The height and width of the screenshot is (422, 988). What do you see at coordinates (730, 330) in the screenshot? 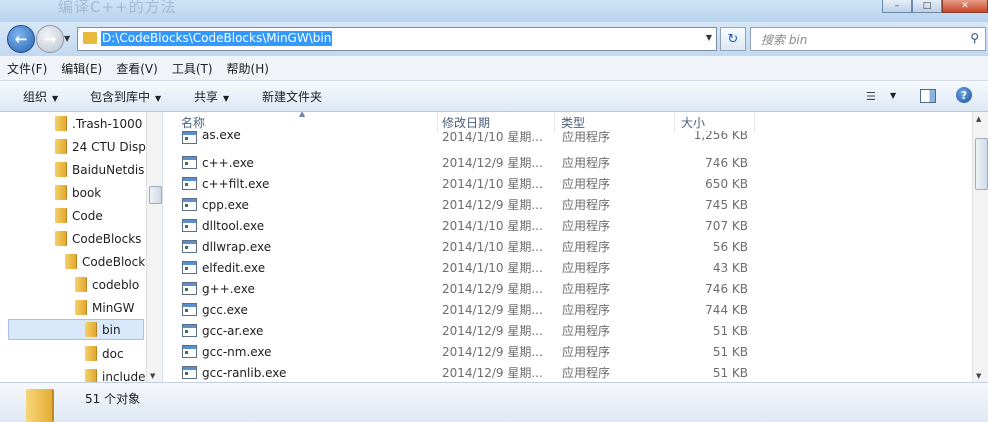
I see `file-size: 51 KB` at bounding box center [730, 330].